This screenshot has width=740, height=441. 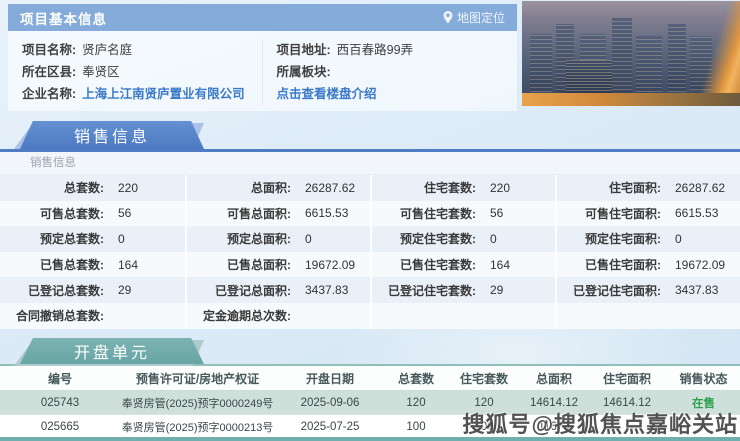 I want to click on map-locate-link: 地图定位, so click(x=474, y=17).